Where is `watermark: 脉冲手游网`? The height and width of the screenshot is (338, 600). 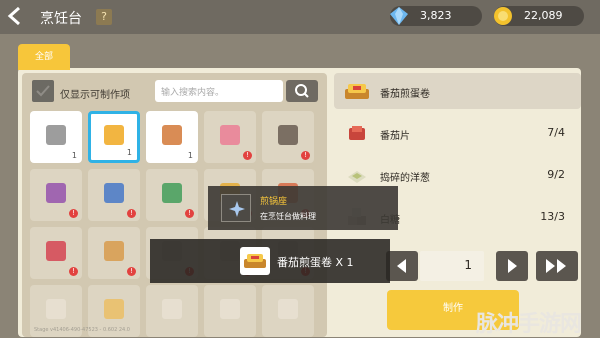
watermark: 脉冲手游网 is located at coordinates (529, 324).